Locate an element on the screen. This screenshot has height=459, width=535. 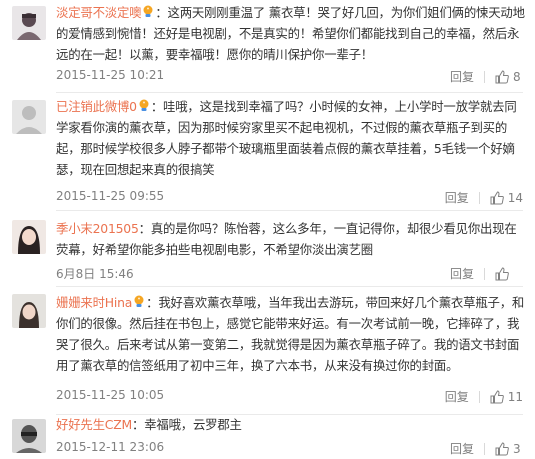
comment-actions: 回复 is located at coordinates (486, 273).